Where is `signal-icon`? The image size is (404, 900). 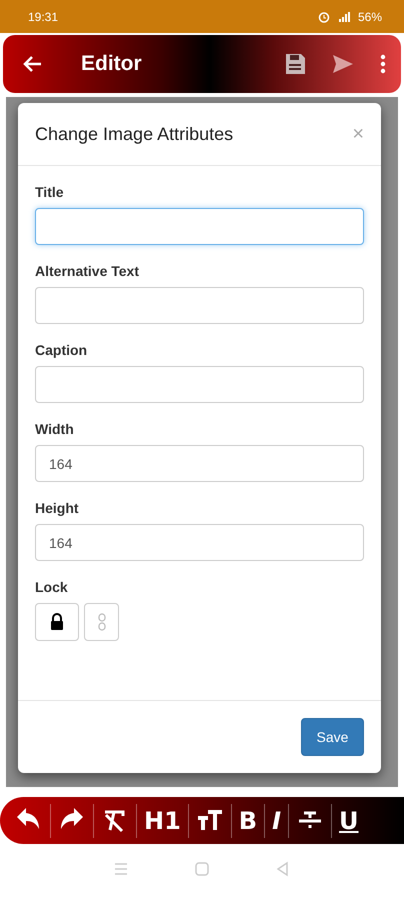 signal-icon is located at coordinates (344, 16).